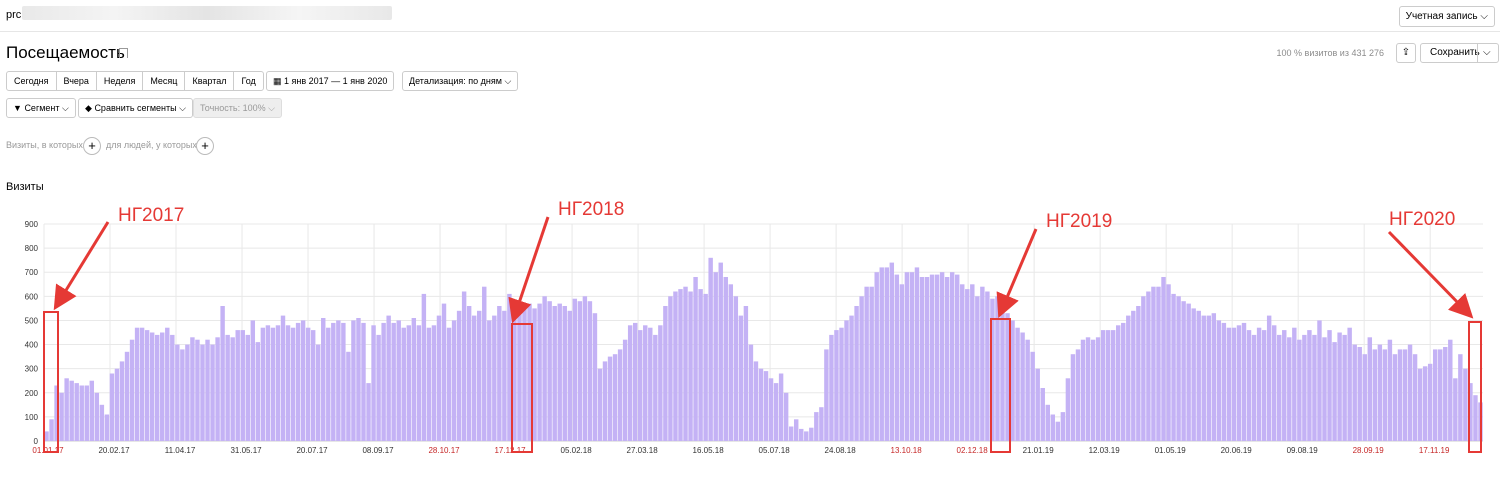 This screenshot has height=477, width=1500. I want to click on x-tick-label: 13.10.18, so click(907, 450).